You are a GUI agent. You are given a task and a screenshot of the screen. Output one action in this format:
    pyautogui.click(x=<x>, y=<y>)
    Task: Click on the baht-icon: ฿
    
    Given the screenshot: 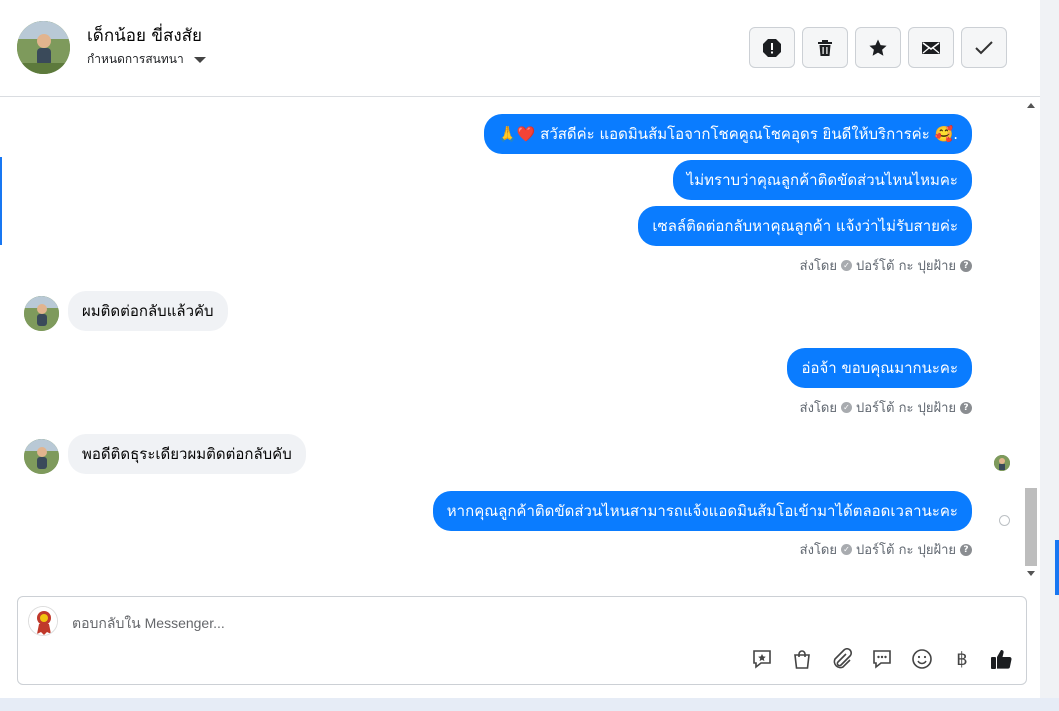 What is the action you would take?
    pyautogui.click(x=962, y=659)
    